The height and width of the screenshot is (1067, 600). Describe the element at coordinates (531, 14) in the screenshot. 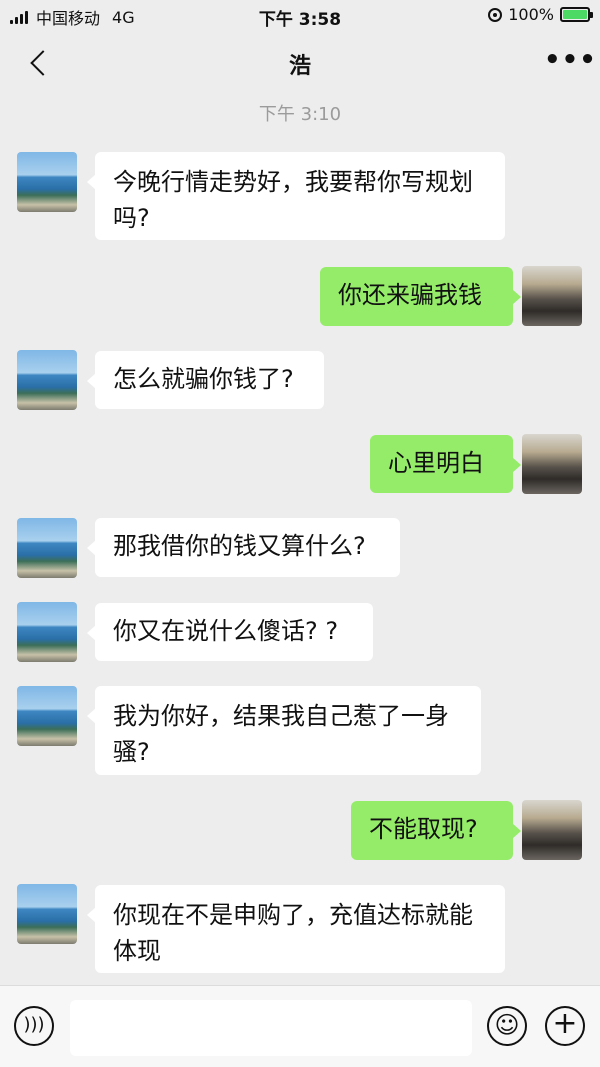

I see `battery-percent: 100%` at that location.